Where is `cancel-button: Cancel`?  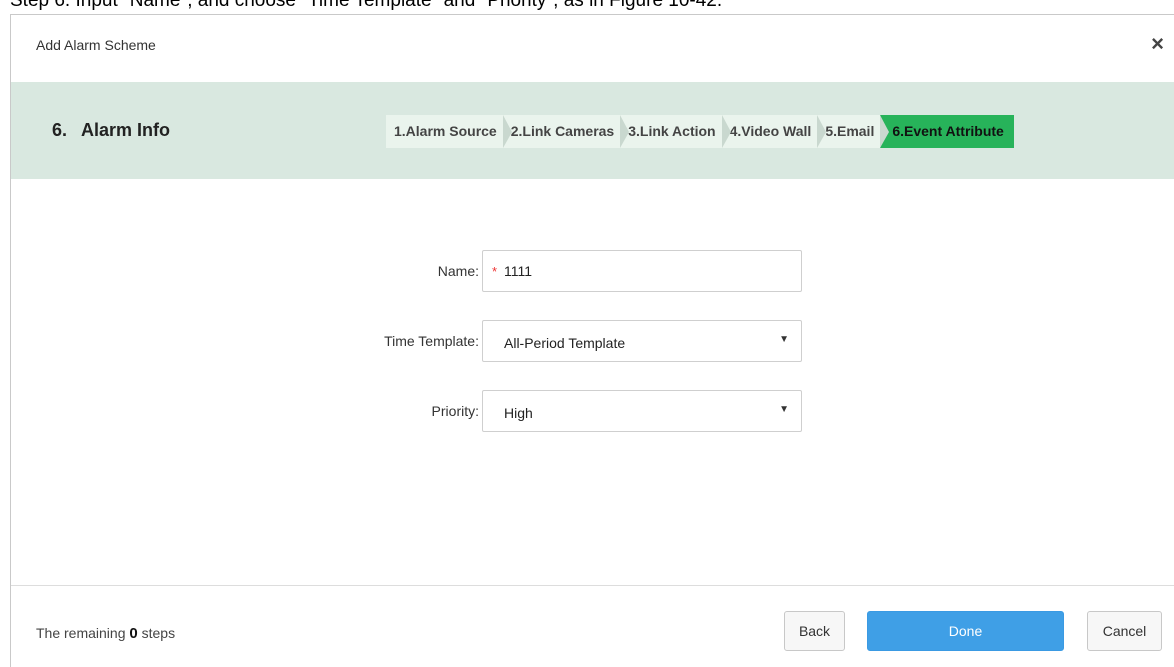
cancel-button: Cancel is located at coordinates (1124, 631).